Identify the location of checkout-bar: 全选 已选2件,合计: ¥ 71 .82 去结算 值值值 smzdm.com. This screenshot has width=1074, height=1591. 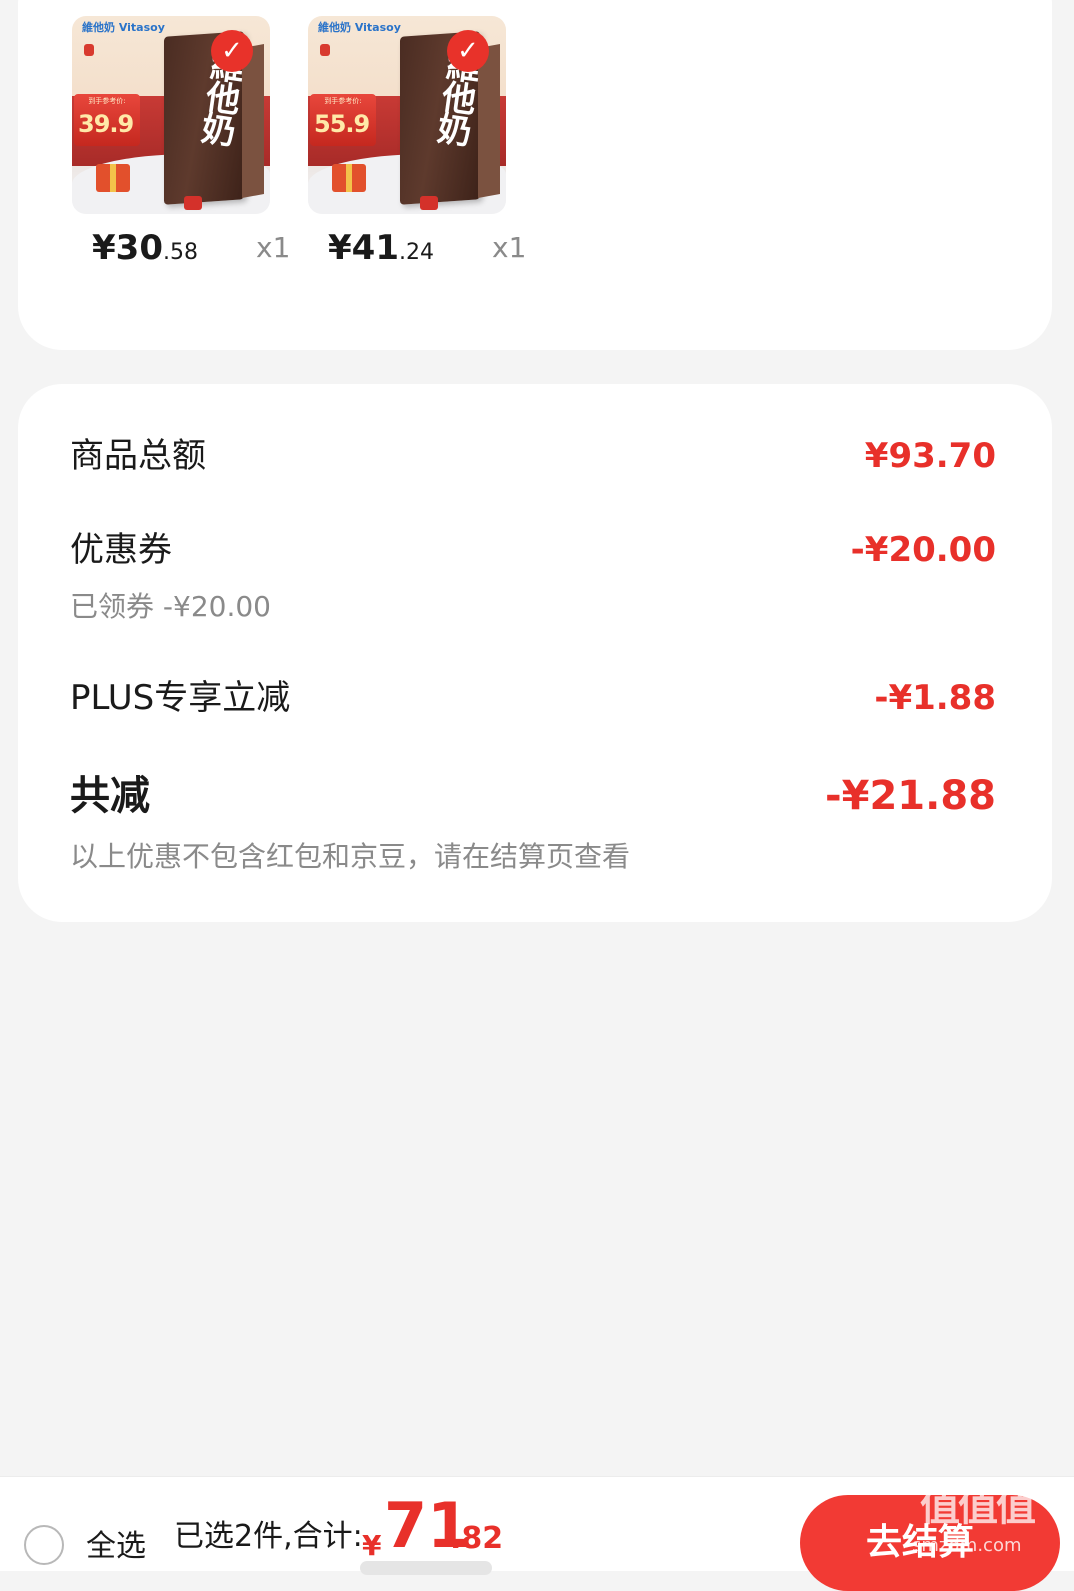
(537, 1533).